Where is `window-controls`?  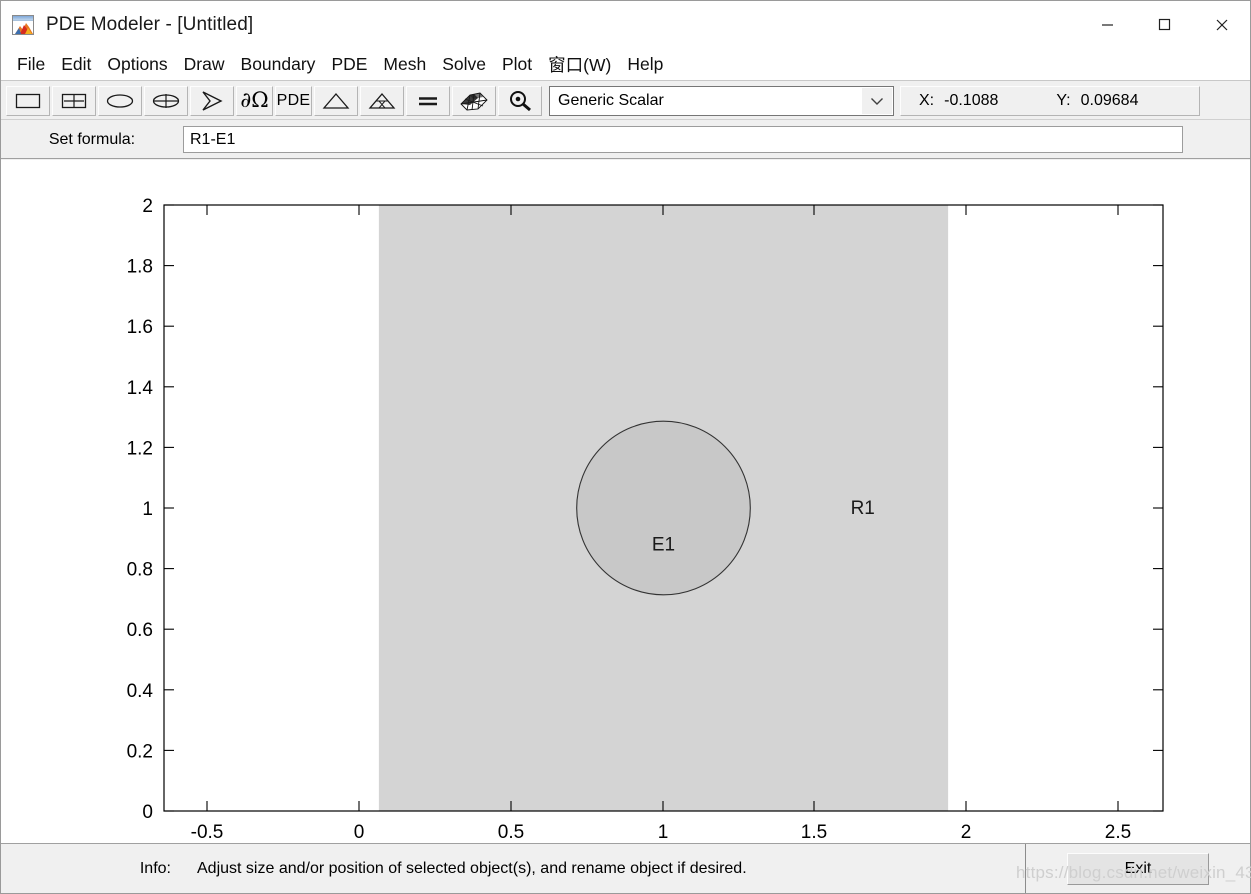 window-controls is located at coordinates (1164, 24).